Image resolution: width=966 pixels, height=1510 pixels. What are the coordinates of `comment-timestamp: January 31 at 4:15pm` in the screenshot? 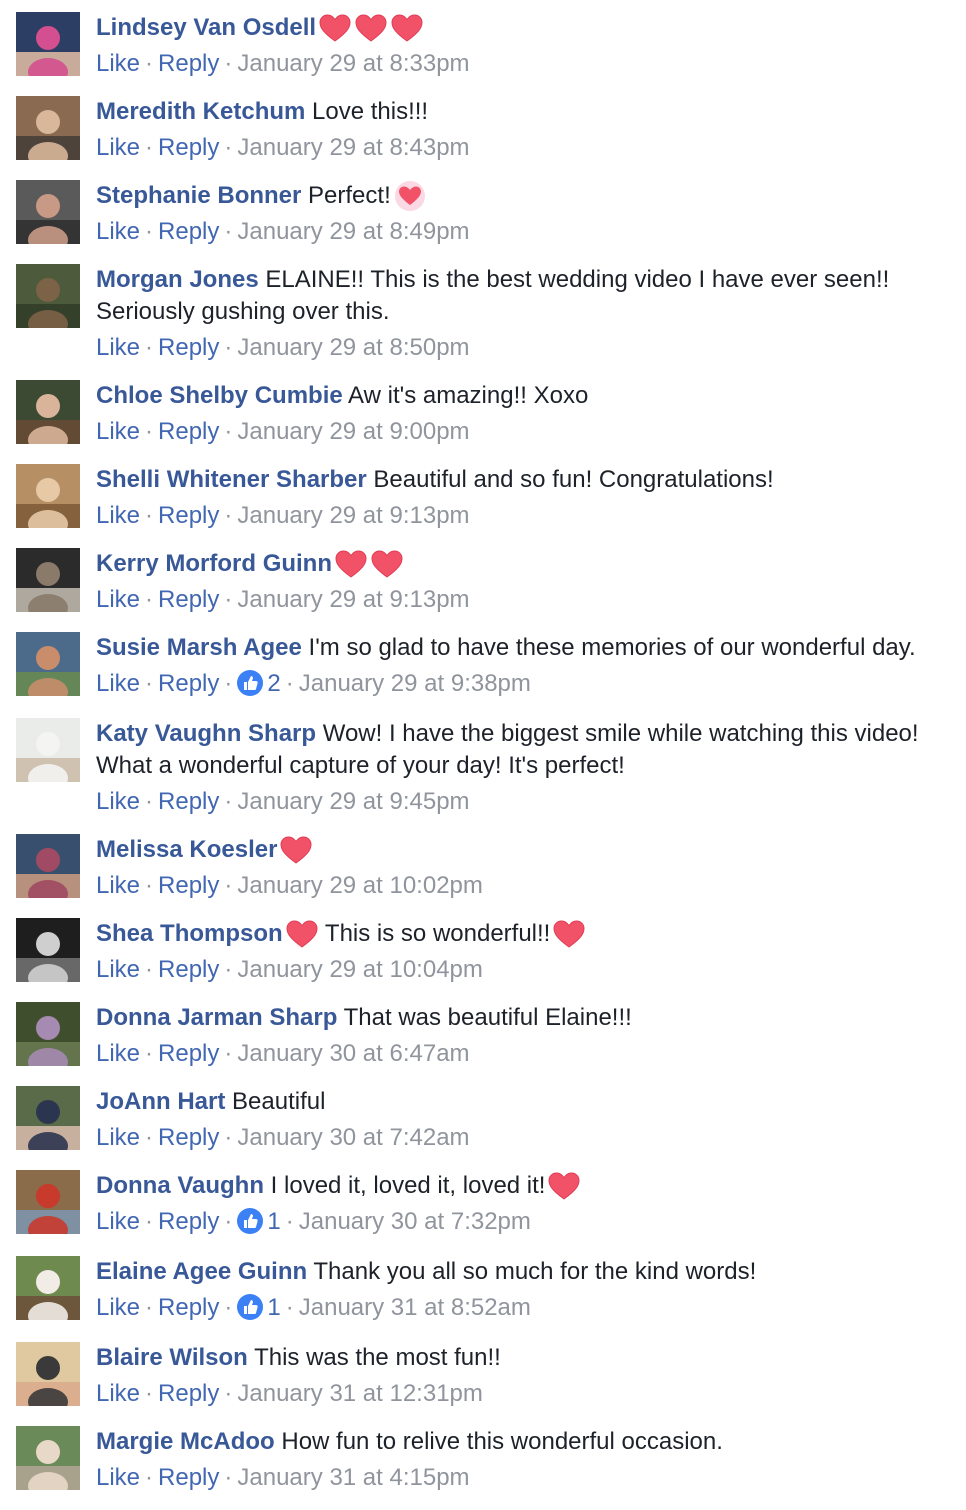 It's located at (353, 1477).